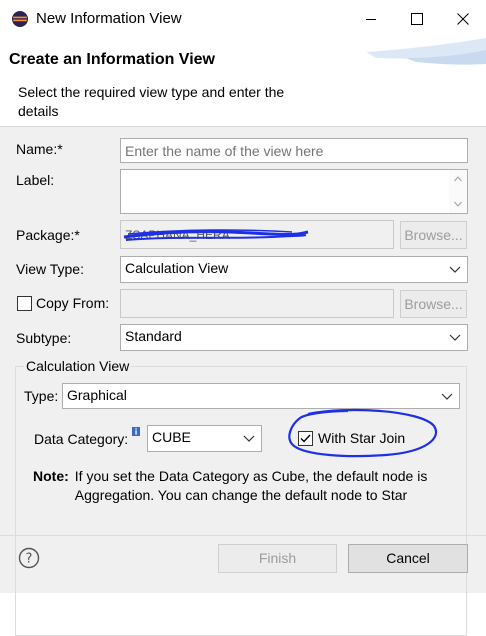 This screenshot has height=636, width=486. I want to click on maximize-button, so click(417, 19).